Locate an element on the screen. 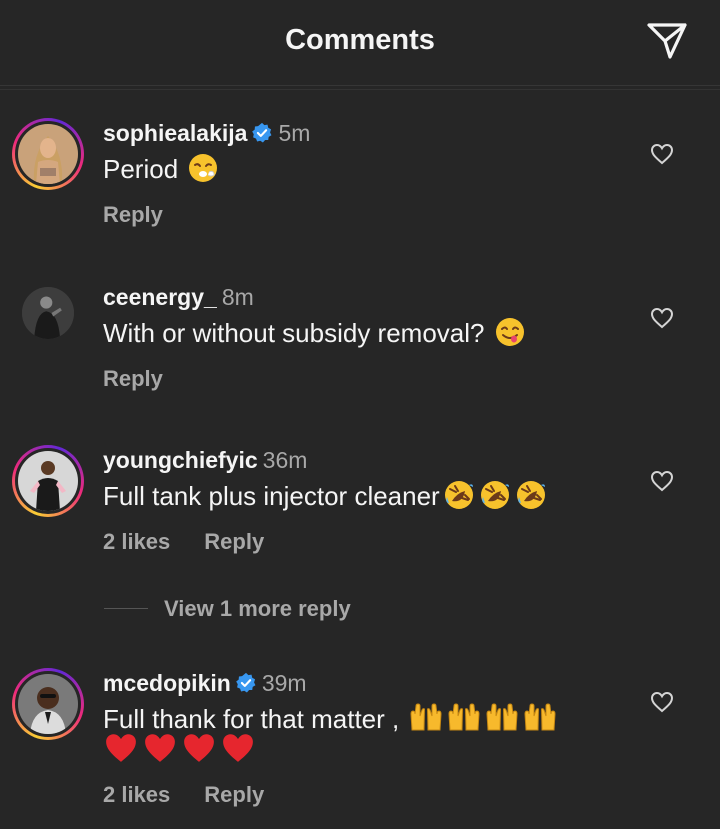  view-more-replies-button: View 1 more reply is located at coordinates (257, 609).